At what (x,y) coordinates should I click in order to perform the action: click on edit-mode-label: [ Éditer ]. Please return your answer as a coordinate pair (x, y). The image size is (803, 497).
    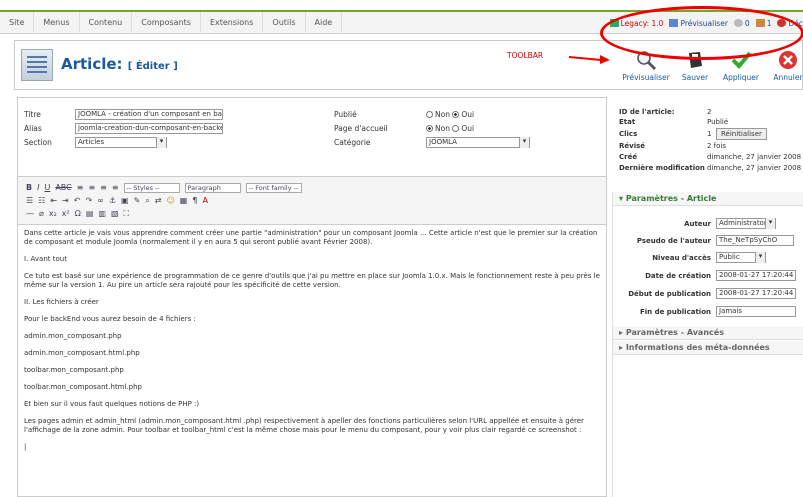
    Looking at the image, I should click on (152, 66).